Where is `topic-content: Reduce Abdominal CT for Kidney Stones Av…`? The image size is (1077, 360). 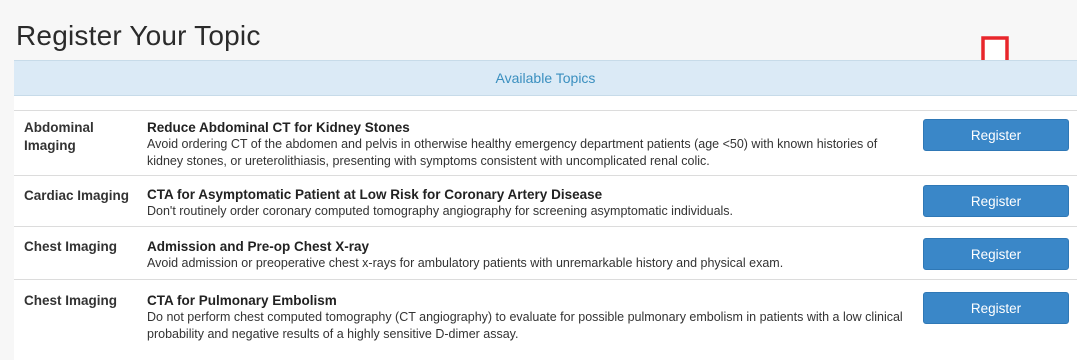
topic-content: Reduce Abdominal CT for Kidney Stones Av… is located at coordinates (527, 144).